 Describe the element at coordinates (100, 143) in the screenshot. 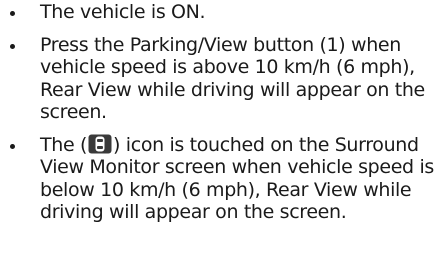

I see `surround-view-car-icon` at that location.